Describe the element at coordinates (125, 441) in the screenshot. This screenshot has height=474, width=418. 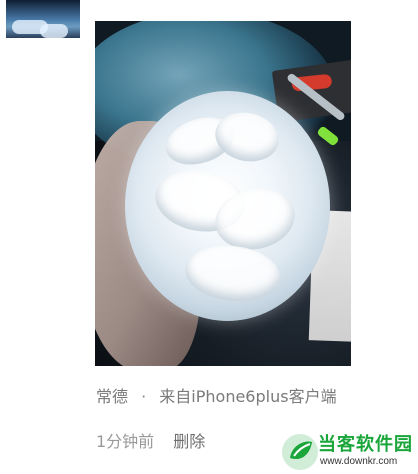
I see `post-time: 1分钟前` at that location.